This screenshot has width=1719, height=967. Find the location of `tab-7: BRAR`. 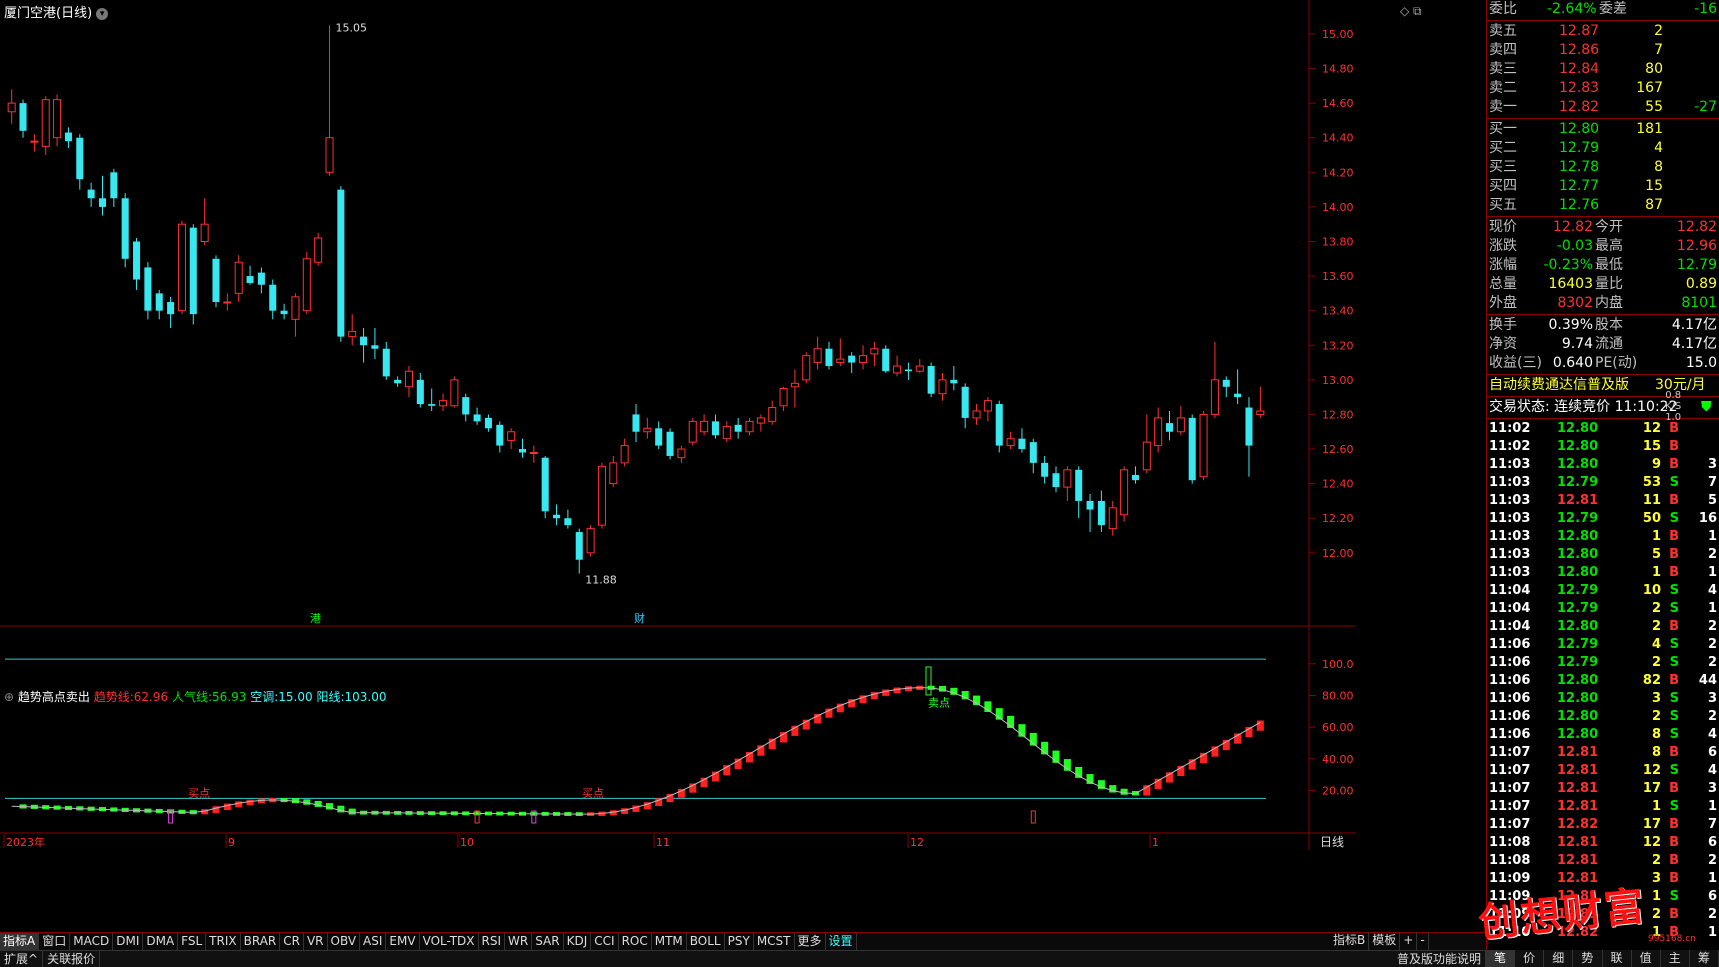

tab-7: BRAR is located at coordinates (261, 941).